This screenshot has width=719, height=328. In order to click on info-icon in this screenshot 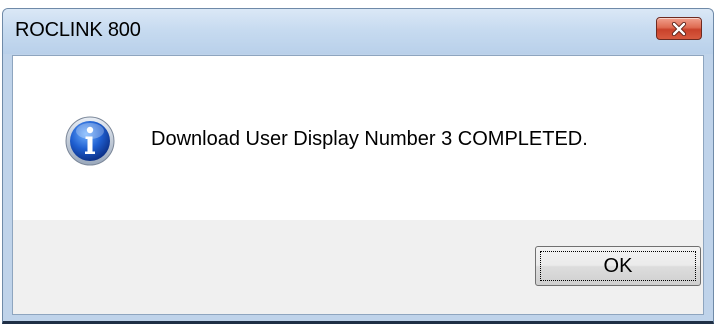, I will do `click(90, 141)`.